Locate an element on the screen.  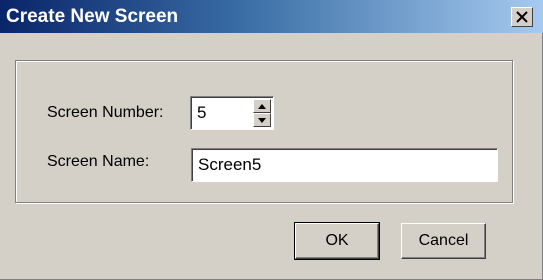
screen-name-label: Screen Name: is located at coordinates (98, 161).